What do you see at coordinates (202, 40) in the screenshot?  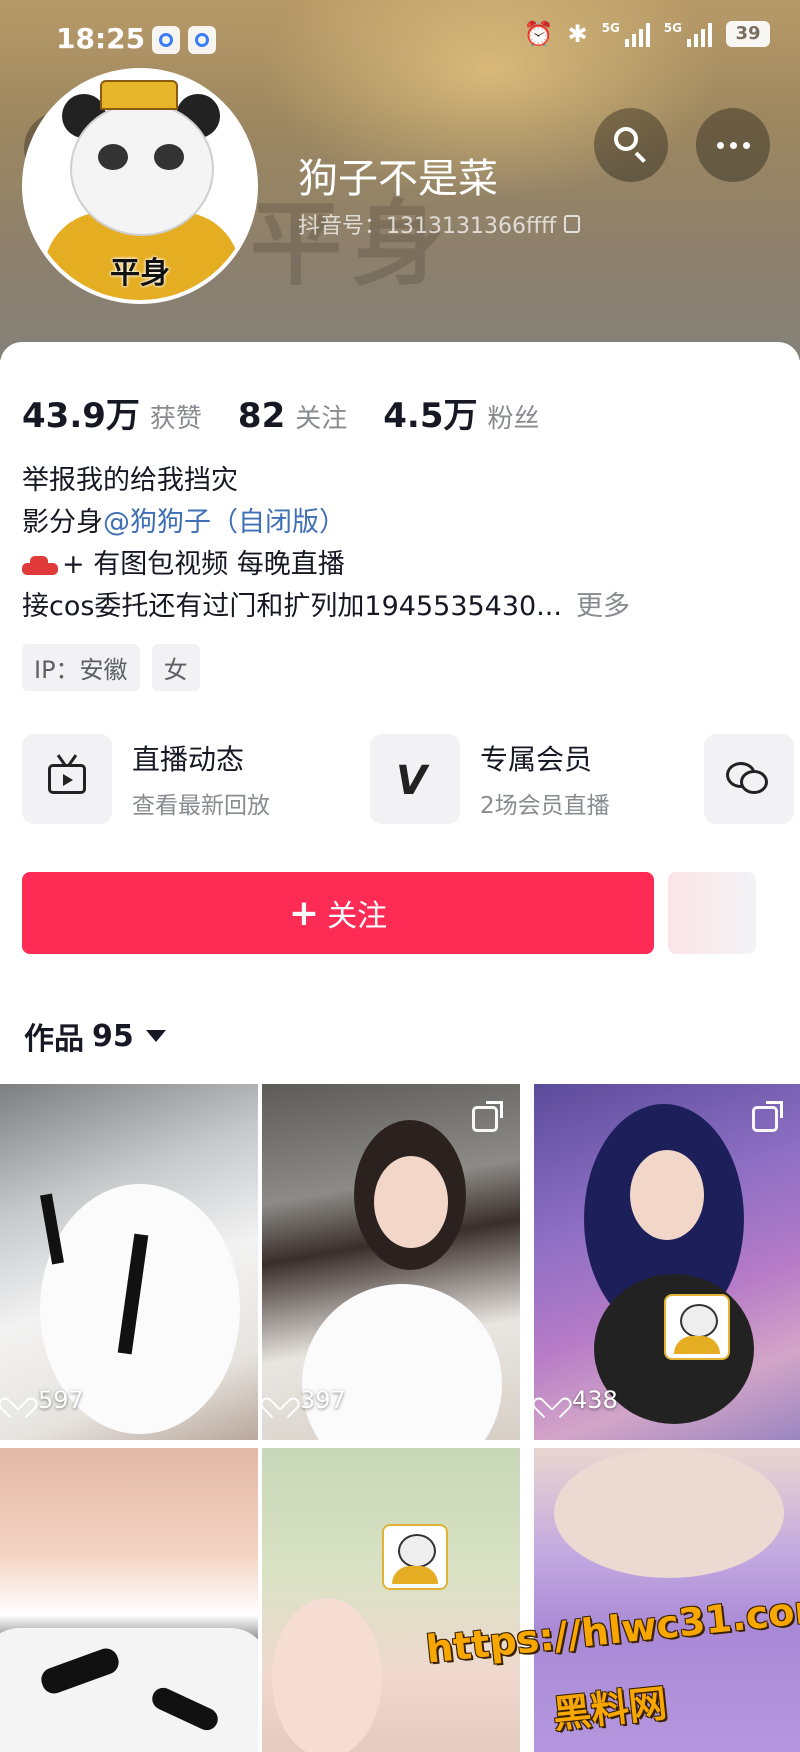 I see `notification-app-icon` at bounding box center [202, 40].